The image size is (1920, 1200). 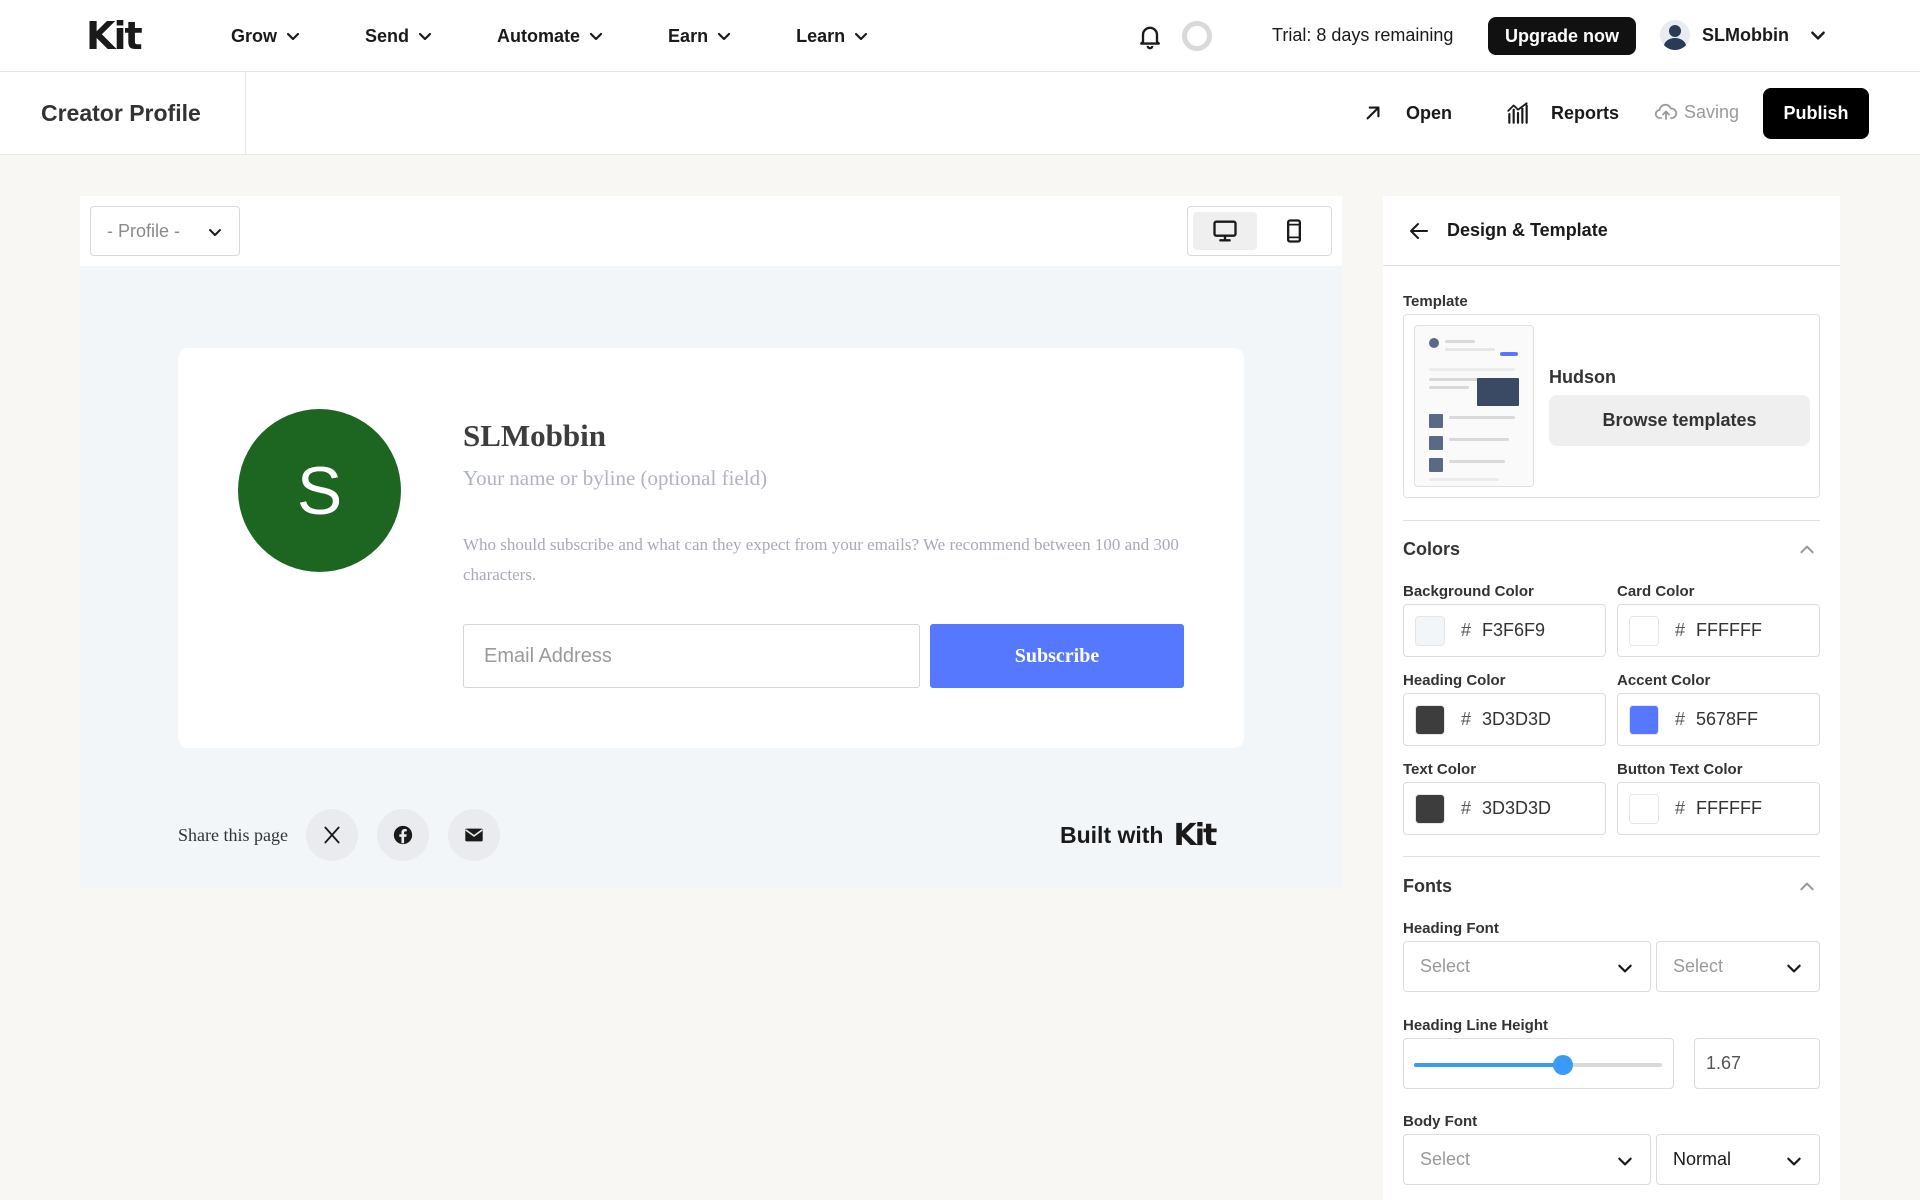 What do you see at coordinates (1611, 886) in the screenshot?
I see `fonts-section-toggle: Fonts` at bounding box center [1611, 886].